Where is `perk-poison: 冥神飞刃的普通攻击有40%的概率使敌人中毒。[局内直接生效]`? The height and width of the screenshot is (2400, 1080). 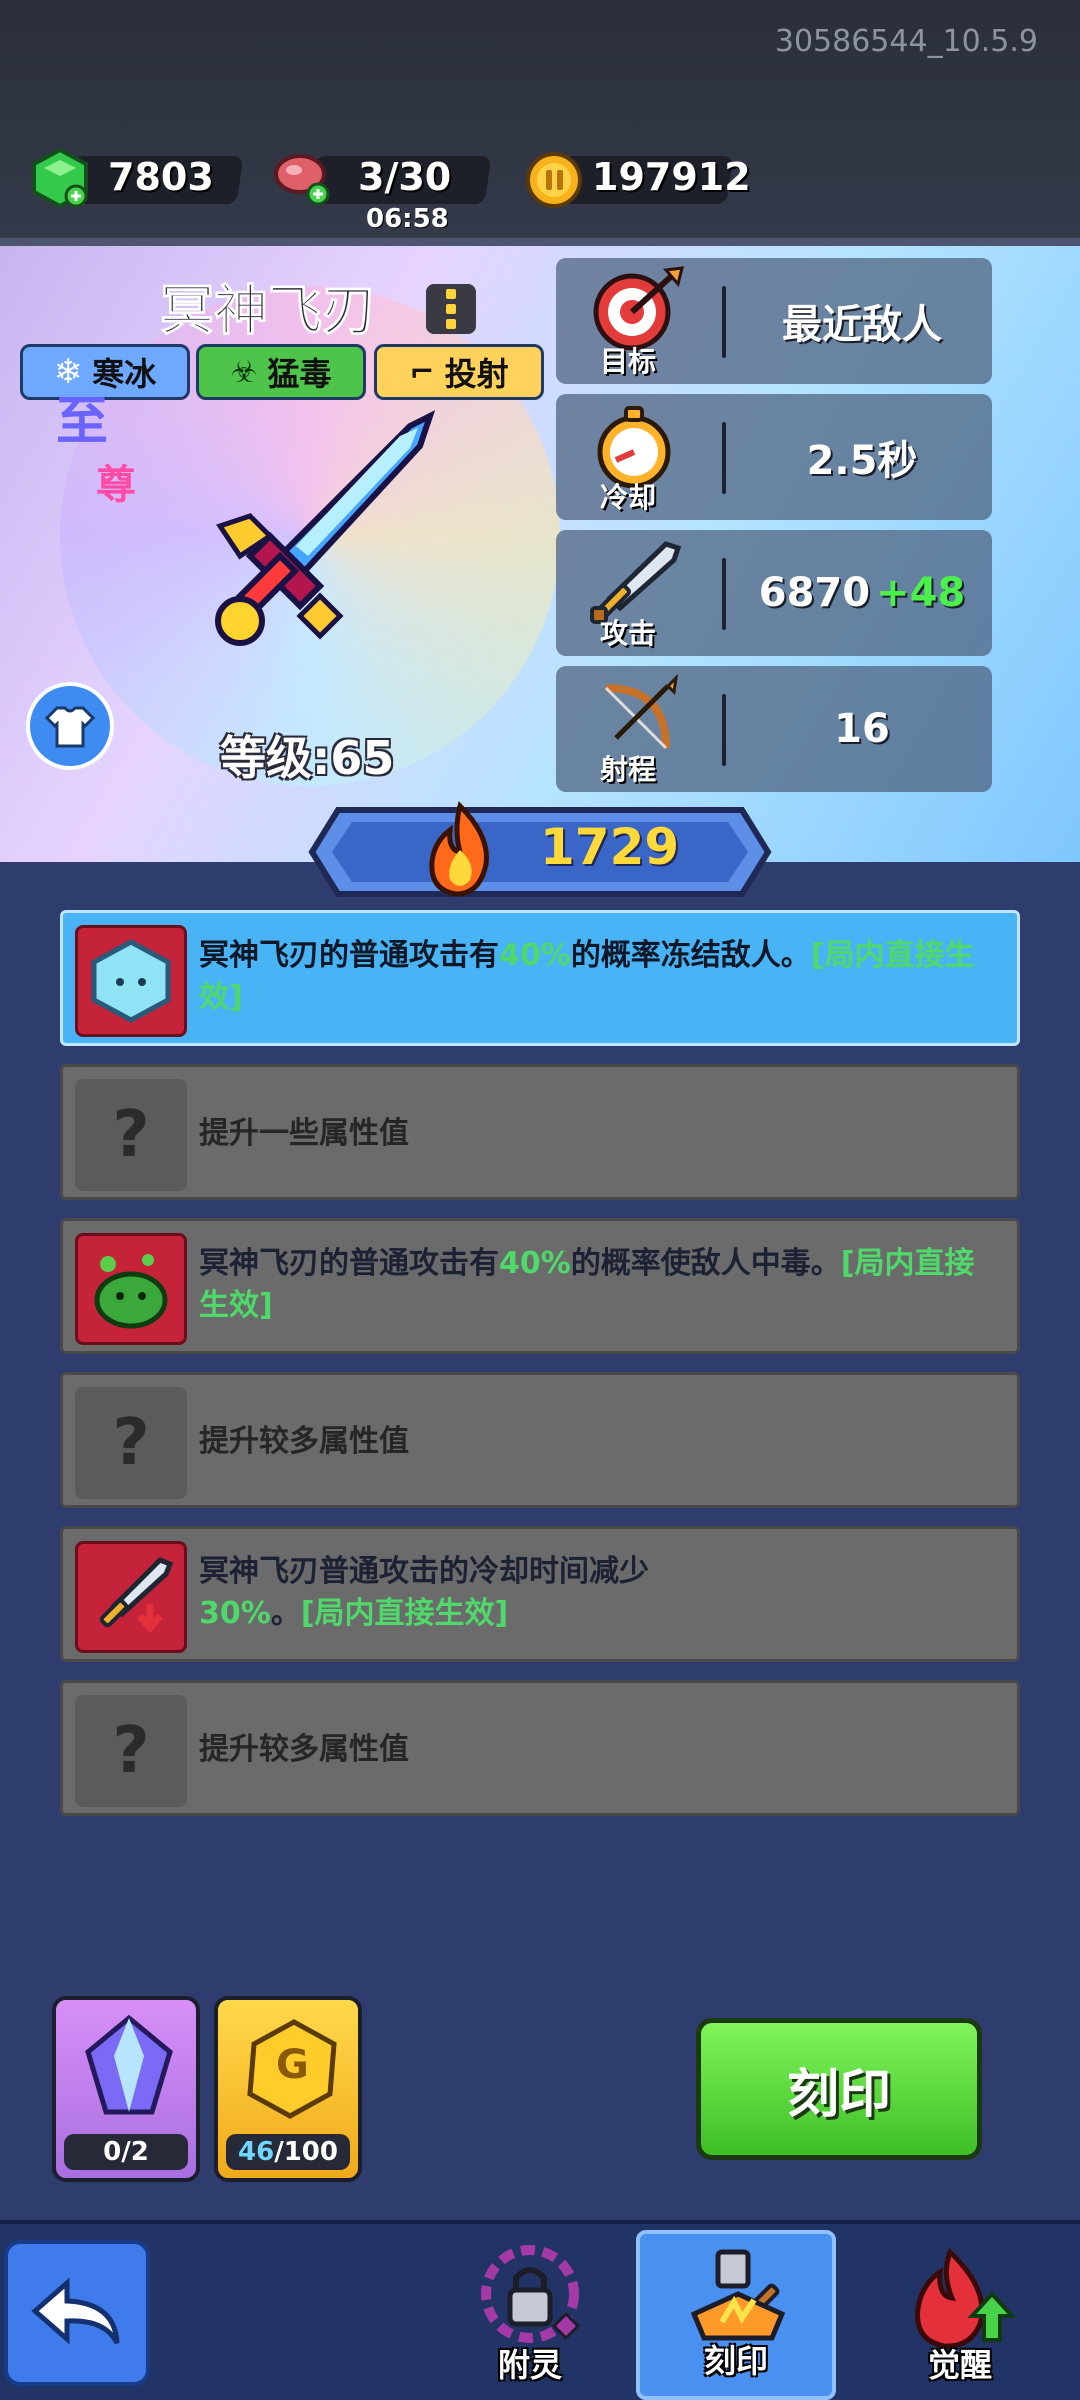
perk-poison: 冥神飞刃的普通攻击有40%的概率使敌人中毒。[局内直接生效] is located at coordinates (540, 1286).